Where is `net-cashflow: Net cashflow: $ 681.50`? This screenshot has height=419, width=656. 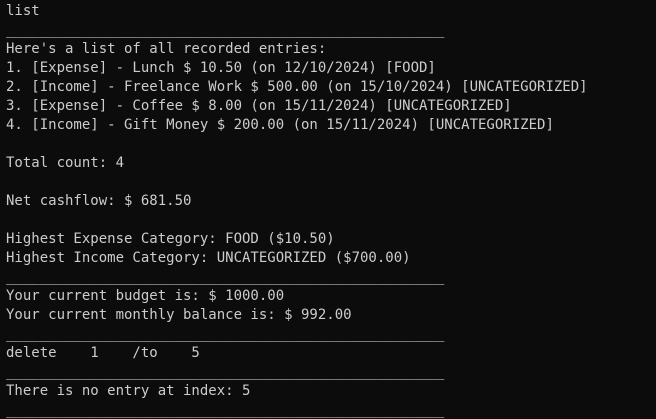 net-cashflow: Net cashflow: $ 681.50 is located at coordinates (99, 201).